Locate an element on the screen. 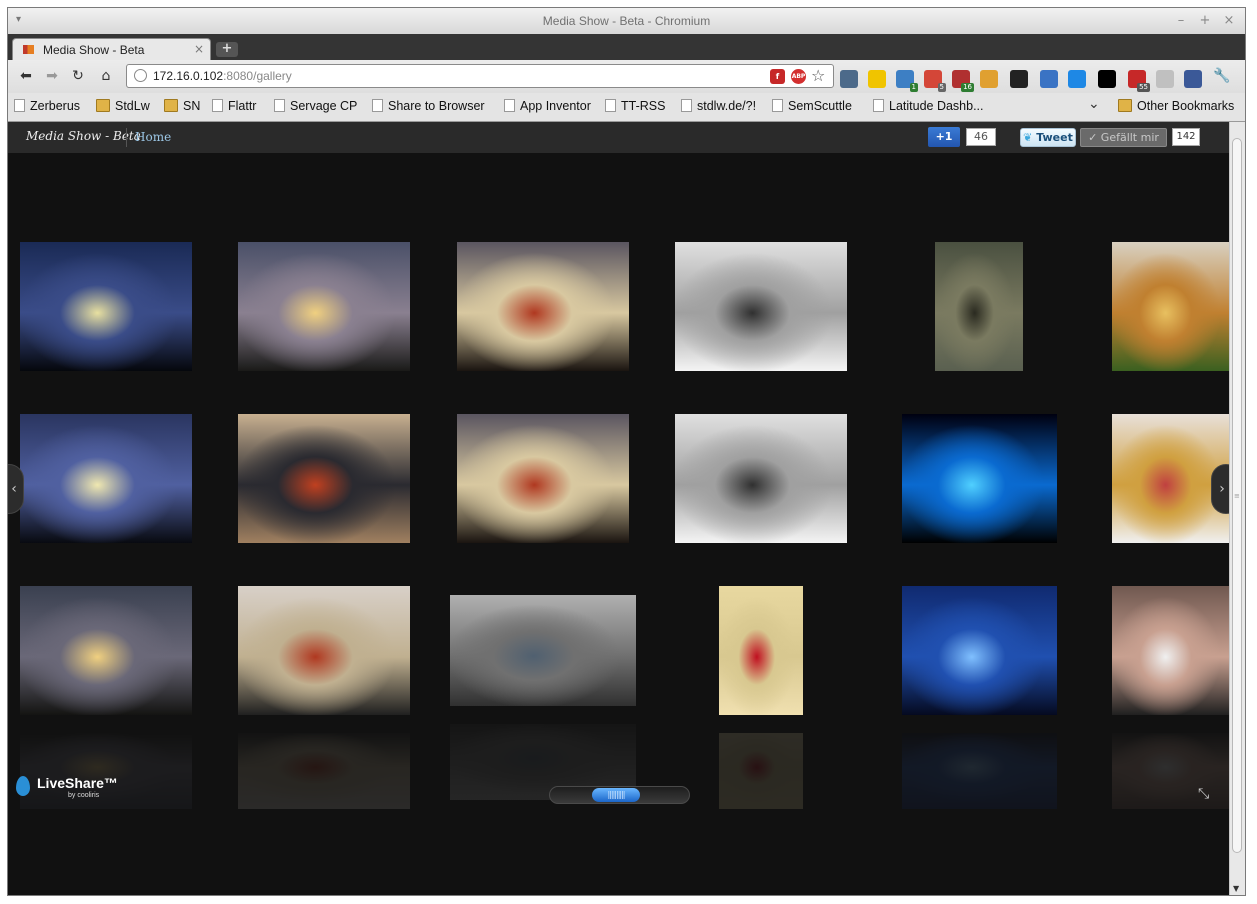 The width and height of the screenshot is (1257, 904). photo-woman-bottle is located at coordinates (1171, 650).